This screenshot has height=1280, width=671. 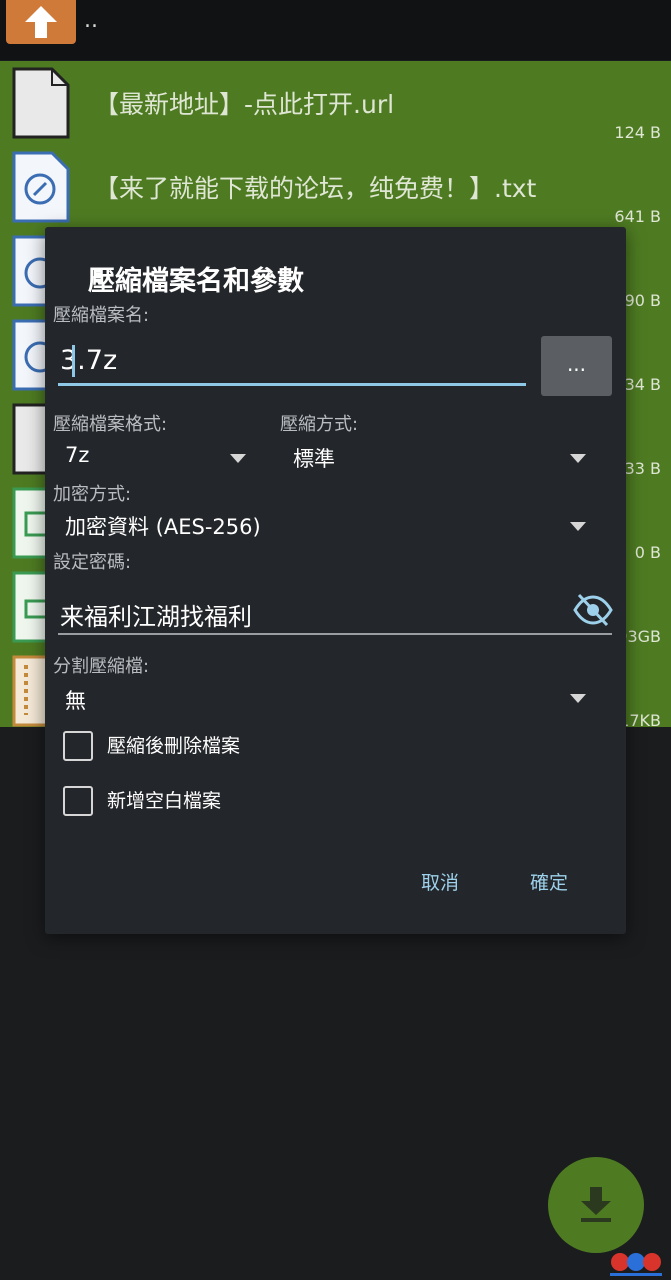 What do you see at coordinates (636, 1264) in the screenshot?
I see `watermark-logo` at bounding box center [636, 1264].